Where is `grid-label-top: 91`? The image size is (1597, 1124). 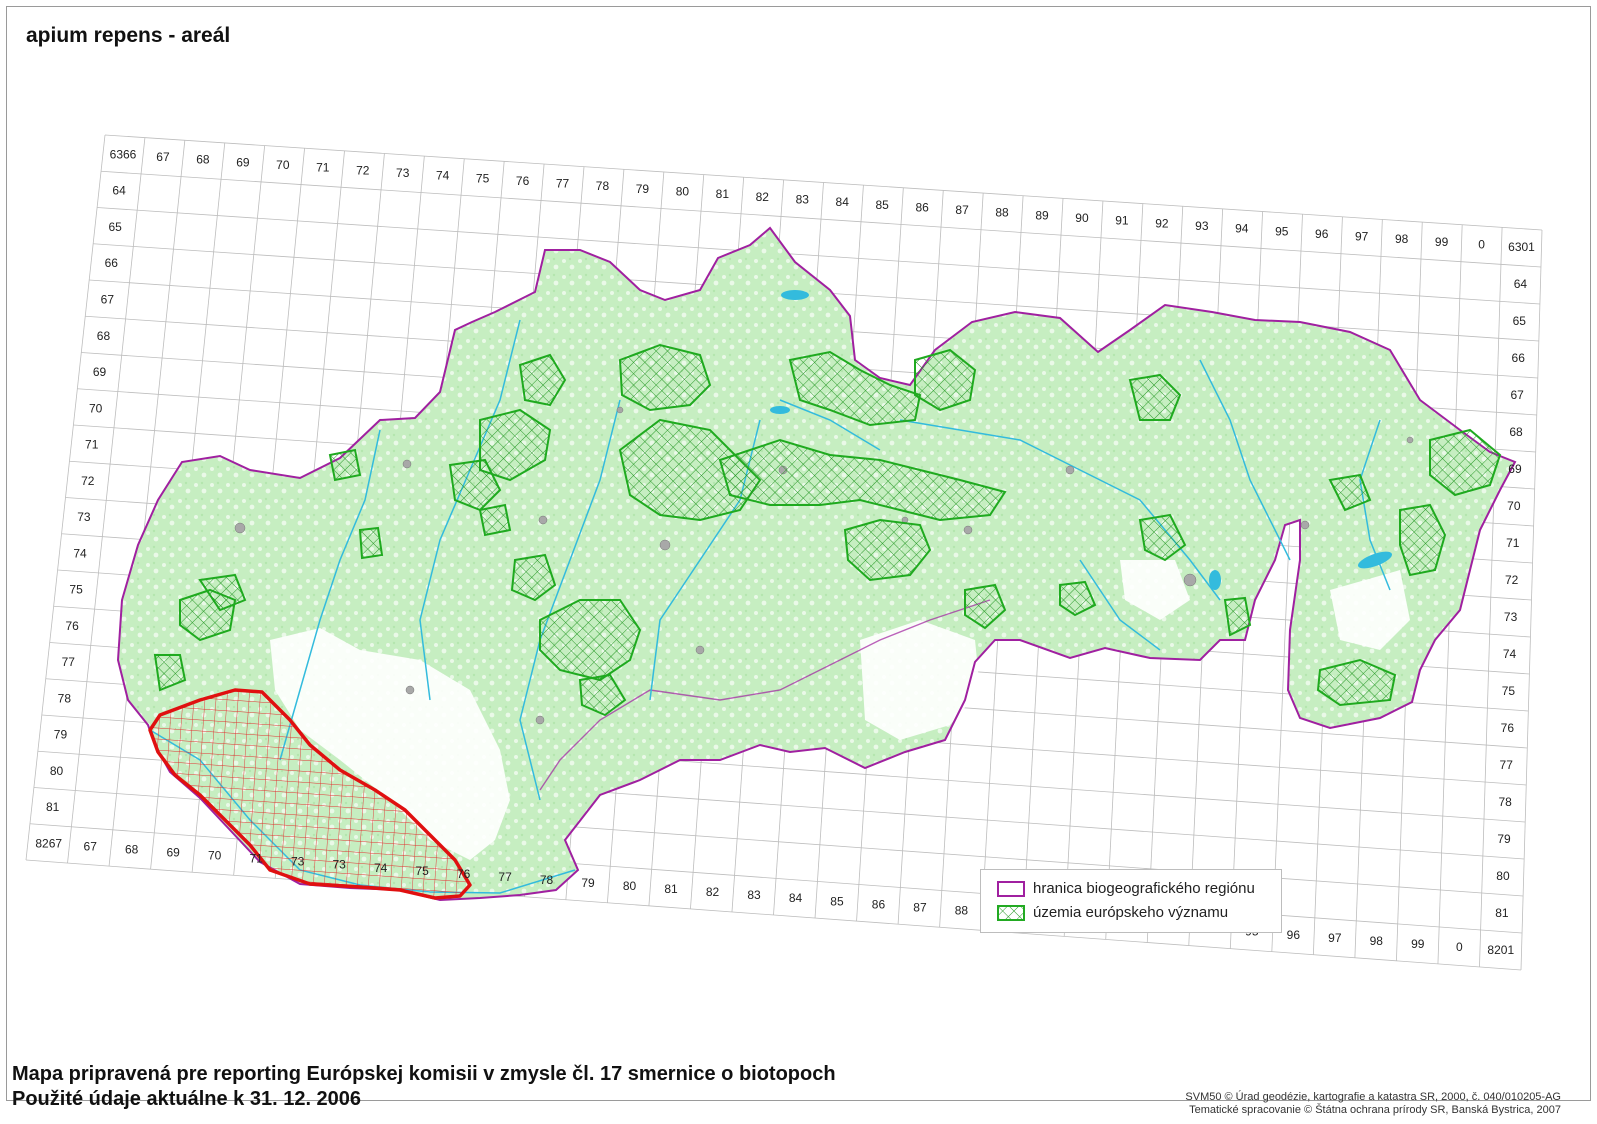 grid-label-top: 91 is located at coordinates (1122, 221).